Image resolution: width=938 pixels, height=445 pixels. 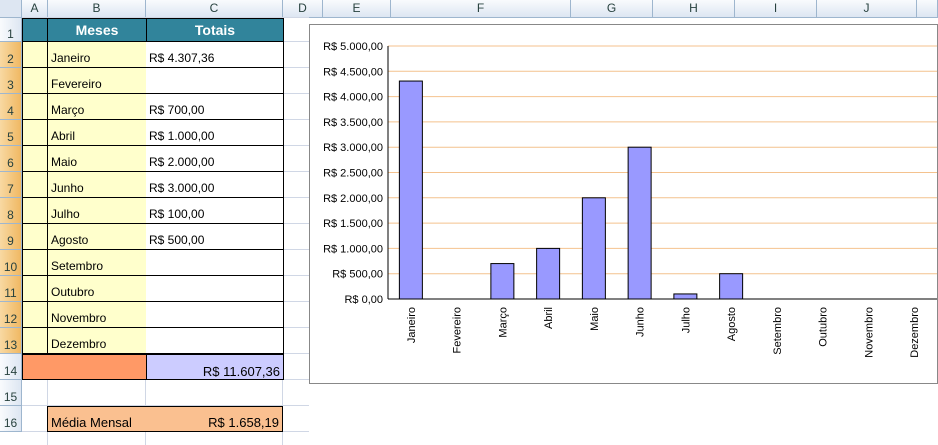 I want to click on row-header-9: 9, so click(x=11, y=237).